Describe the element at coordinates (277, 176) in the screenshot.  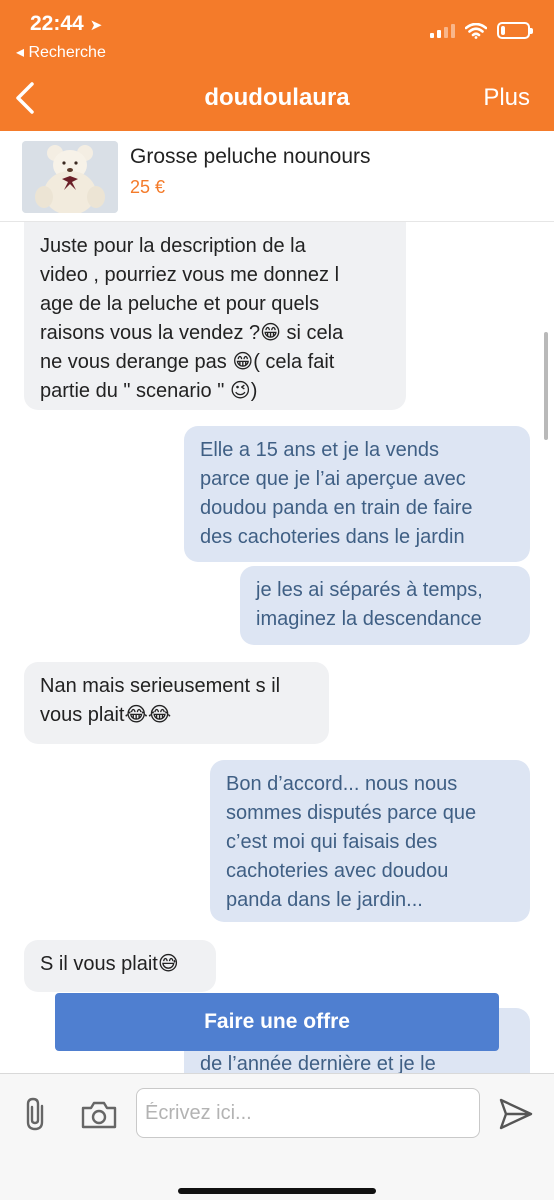
I see `product-bar: Grosse peluche nounours 25 €` at that location.